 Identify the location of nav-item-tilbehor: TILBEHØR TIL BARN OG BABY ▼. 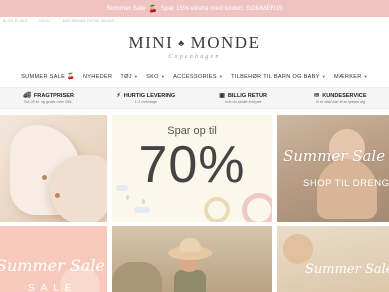
(278, 77).